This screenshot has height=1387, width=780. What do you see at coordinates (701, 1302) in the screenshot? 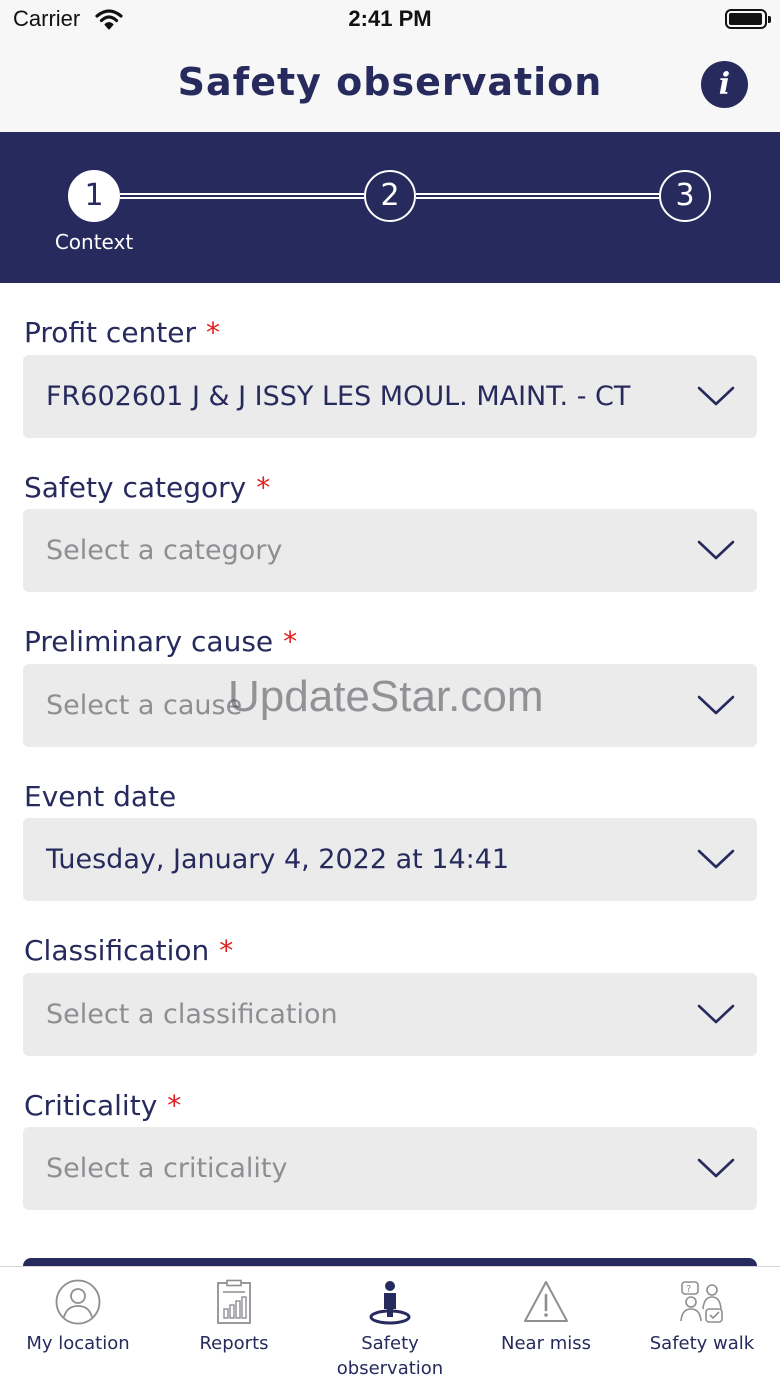
I see `safety-walk-icon: ?` at bounding box center [701, 1302].